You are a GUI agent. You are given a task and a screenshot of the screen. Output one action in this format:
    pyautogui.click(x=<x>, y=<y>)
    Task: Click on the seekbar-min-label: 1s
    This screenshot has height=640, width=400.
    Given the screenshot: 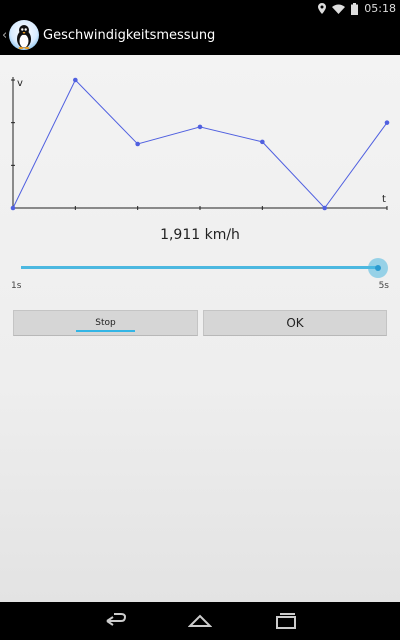 What is the action you would take?
    pyautogui.click(x=16, y=286)
    